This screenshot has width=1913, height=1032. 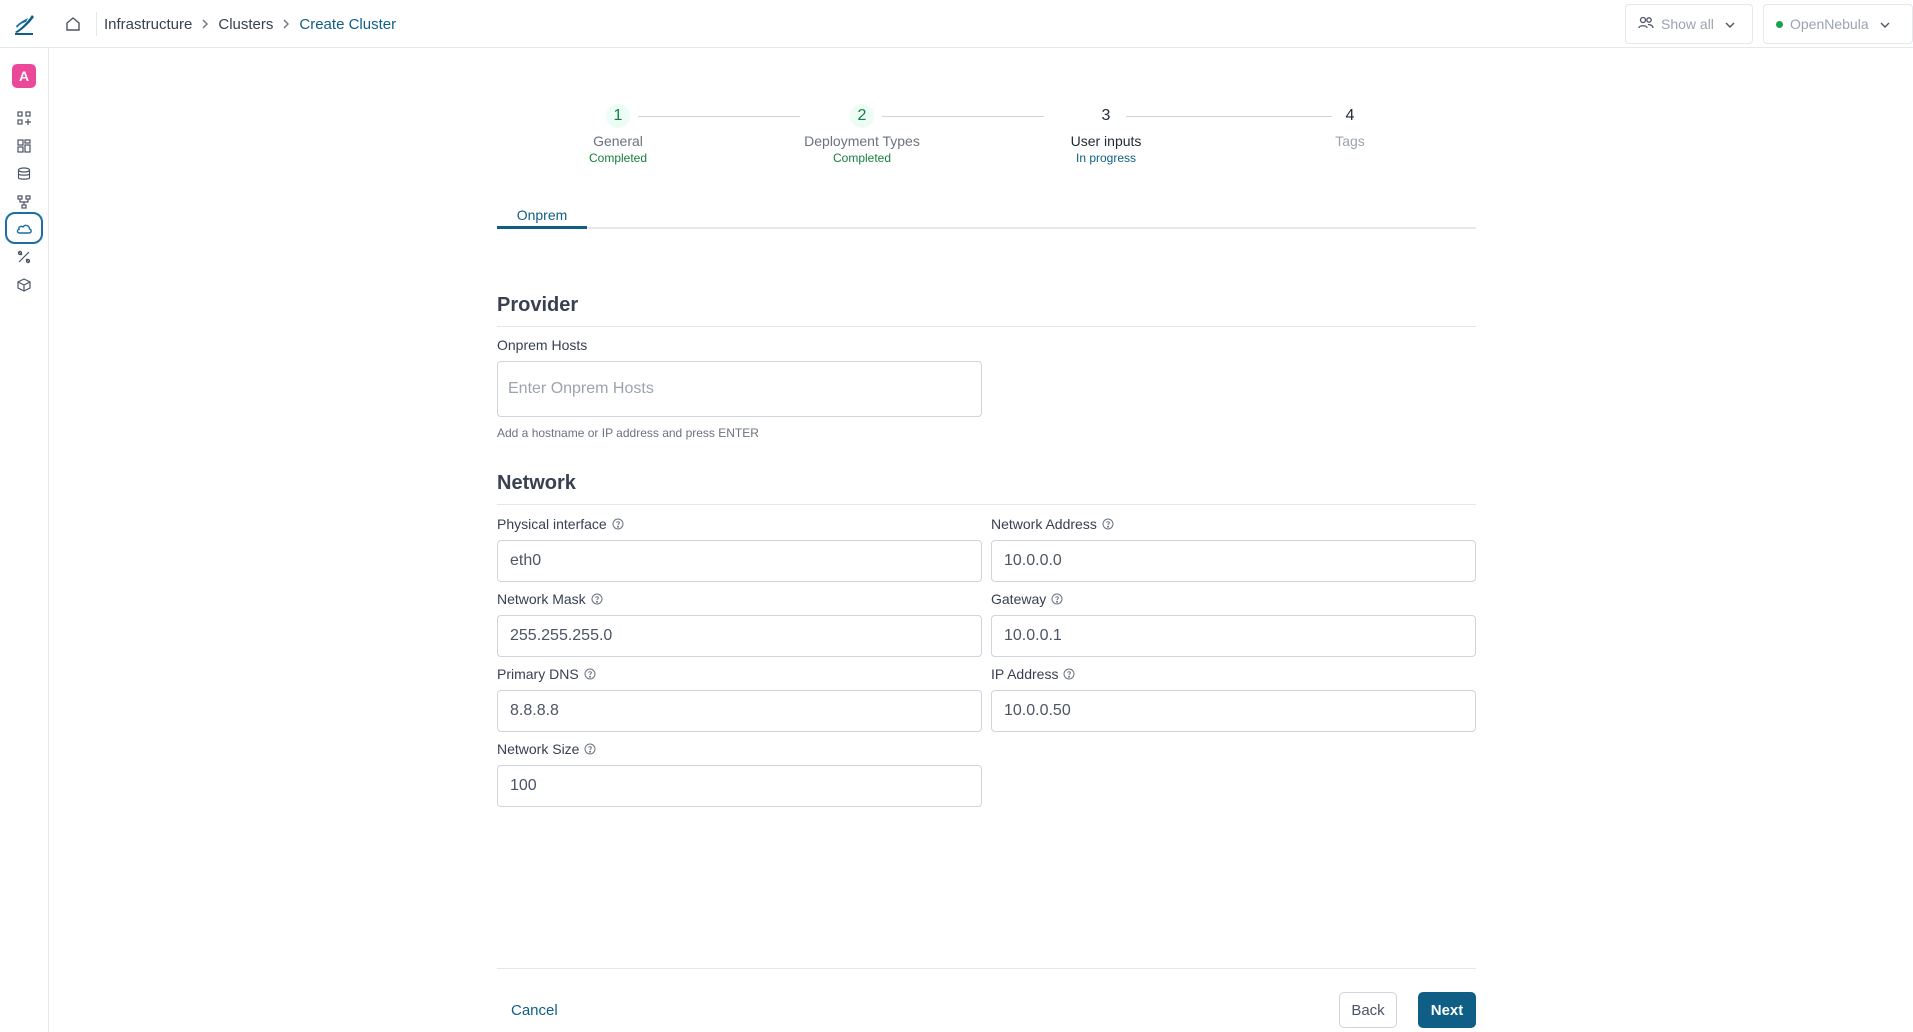 I want to click on field-label-text: Gateway, so click(x=1019, y=599).